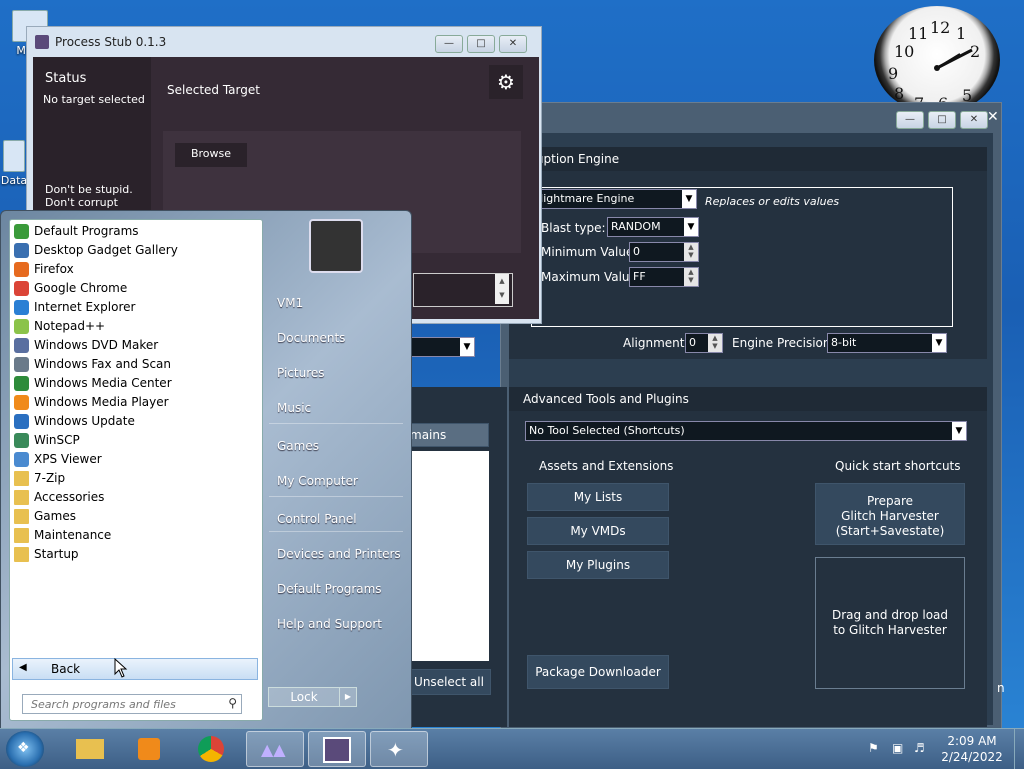  Describe the element at coordinates (329, 589) in the screenshot. I see `start-right-item: Default Programs` at that location.